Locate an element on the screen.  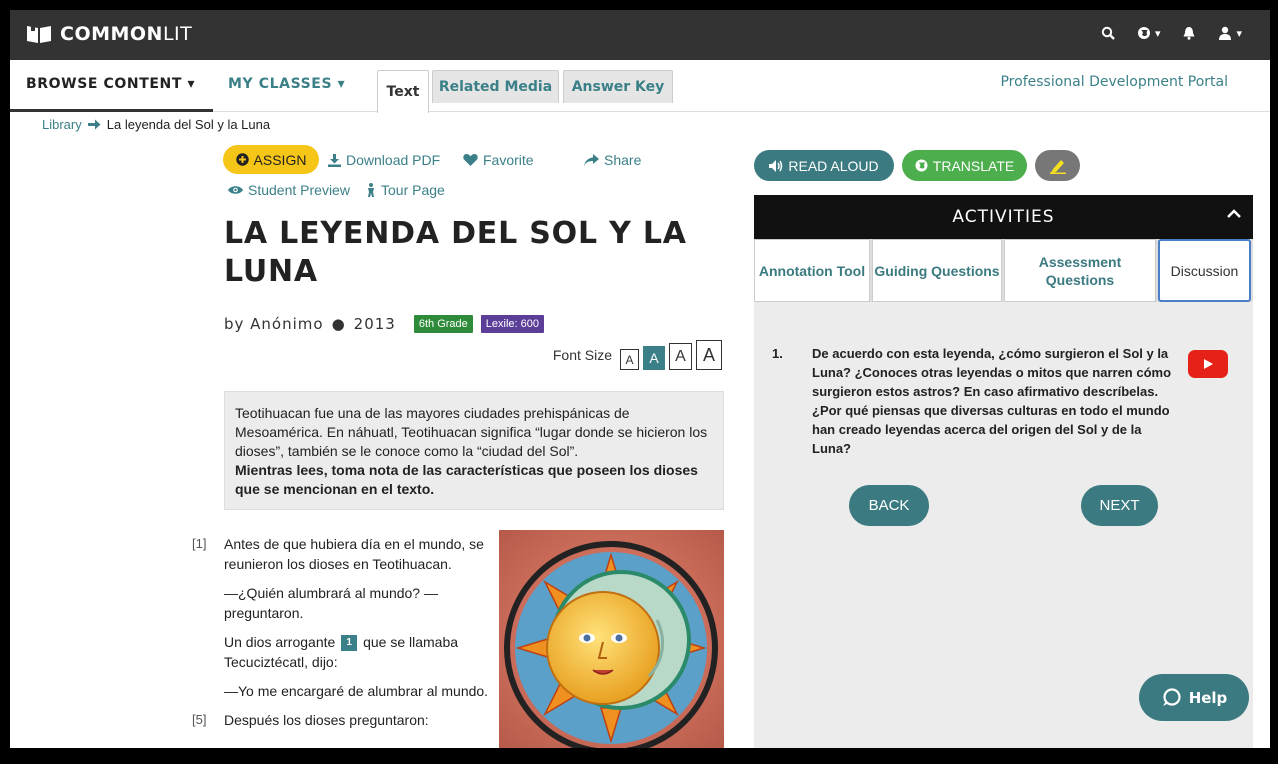
font-size-label: Font Size is located at coordinates (582, 355).